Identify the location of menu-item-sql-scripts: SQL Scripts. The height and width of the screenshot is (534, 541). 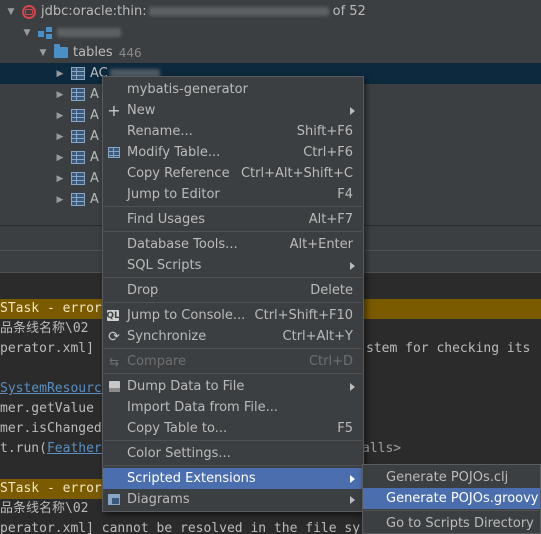
(233, 265).